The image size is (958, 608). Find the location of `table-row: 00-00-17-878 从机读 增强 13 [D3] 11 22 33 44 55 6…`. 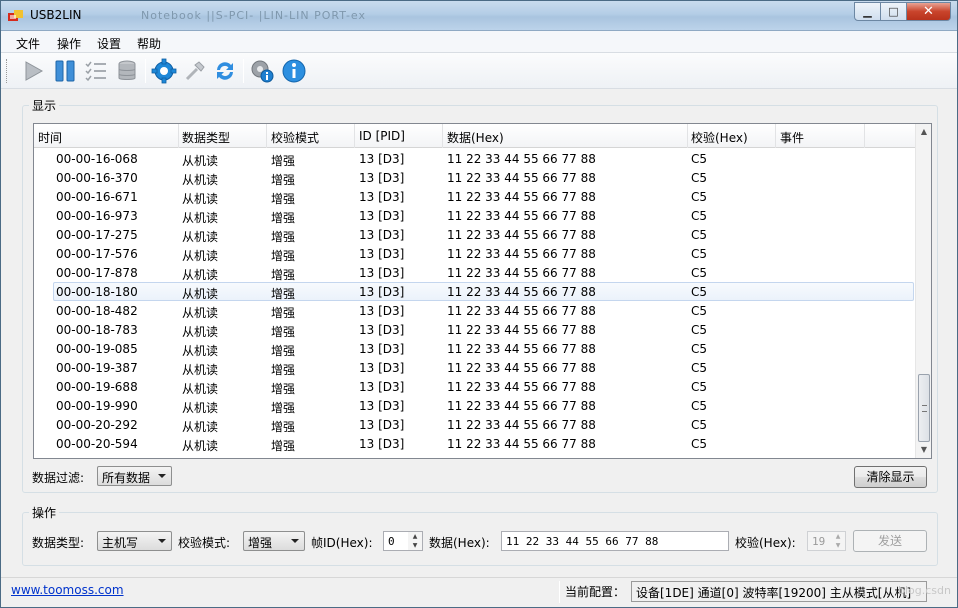

table-row: 00-00-17-878 从机读 增强 13 [D3] 11 22 33 44 55 6… is located at coordinates (475, 272).